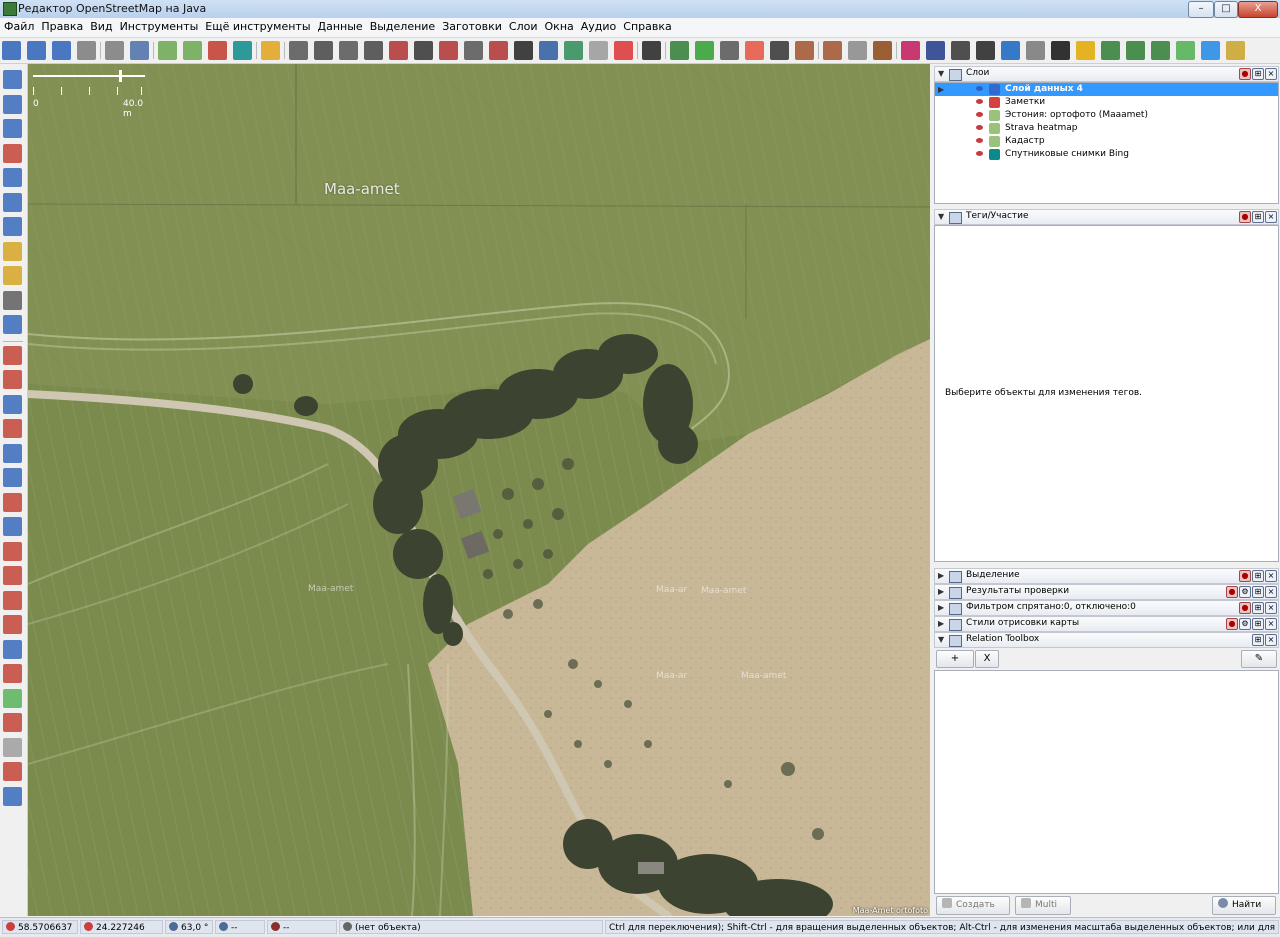 The width and height of the screenshot is (1280, 937). What do you see at coordinates (12, 324) in the screenshot?
I see `more-tools-icon` at bounding box center [12, 324].